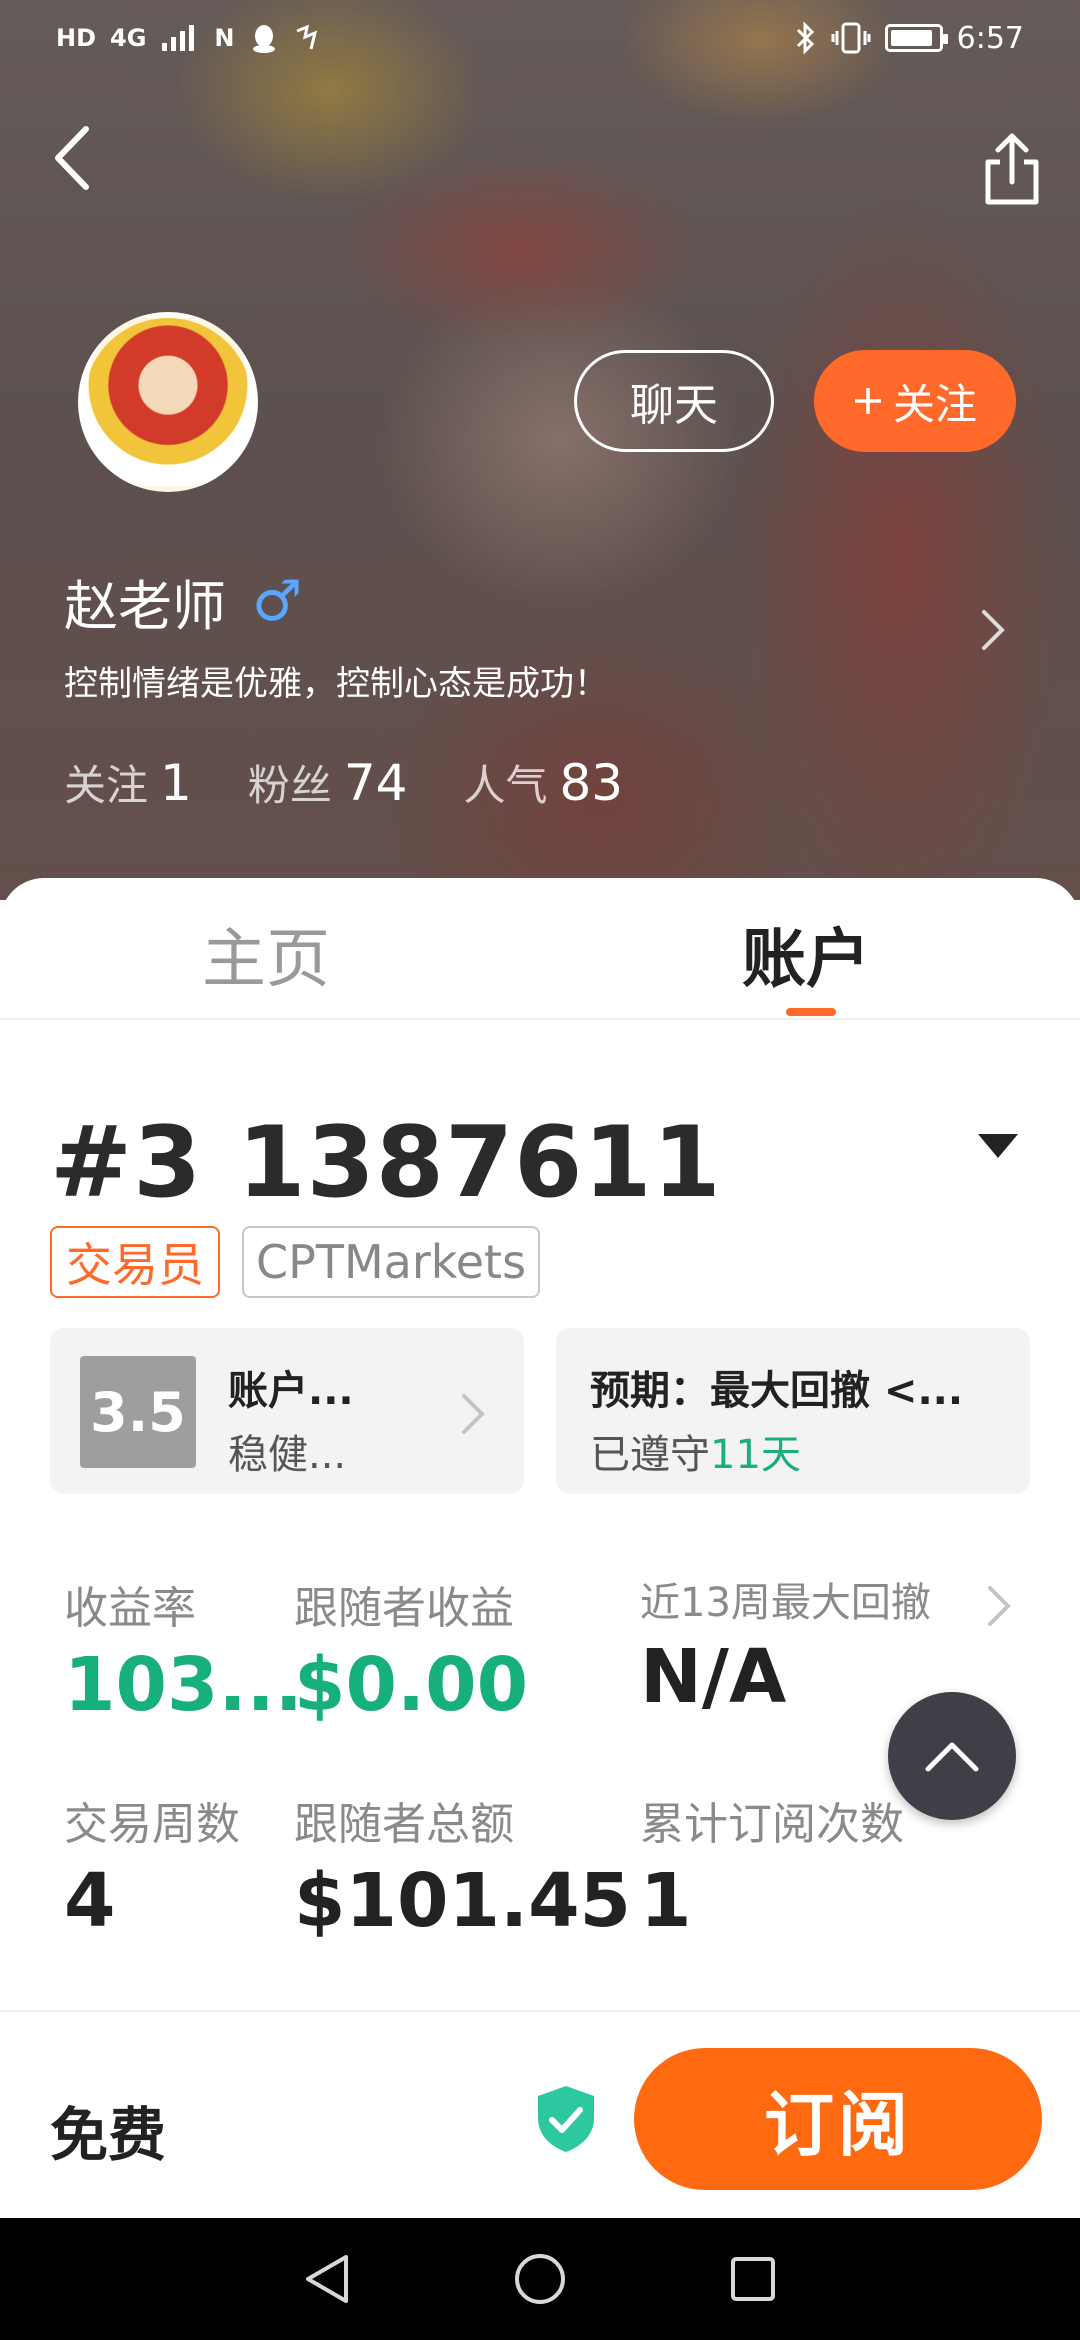 This screenshot has height=2340, width=1080. I want to click on metric-label: 跟随者总额, so click(404, 1824).